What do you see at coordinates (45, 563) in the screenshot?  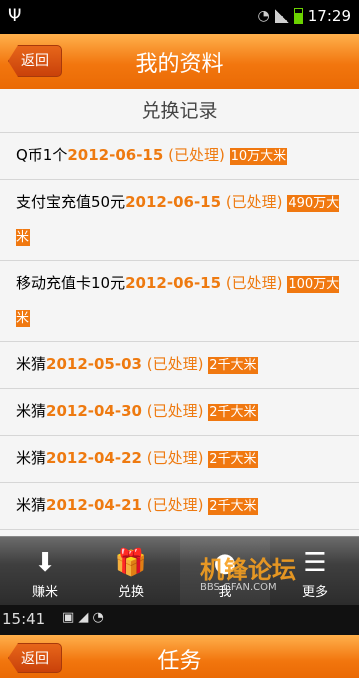 I see `download-icon: ⬇` at bounding box center [45, 563].